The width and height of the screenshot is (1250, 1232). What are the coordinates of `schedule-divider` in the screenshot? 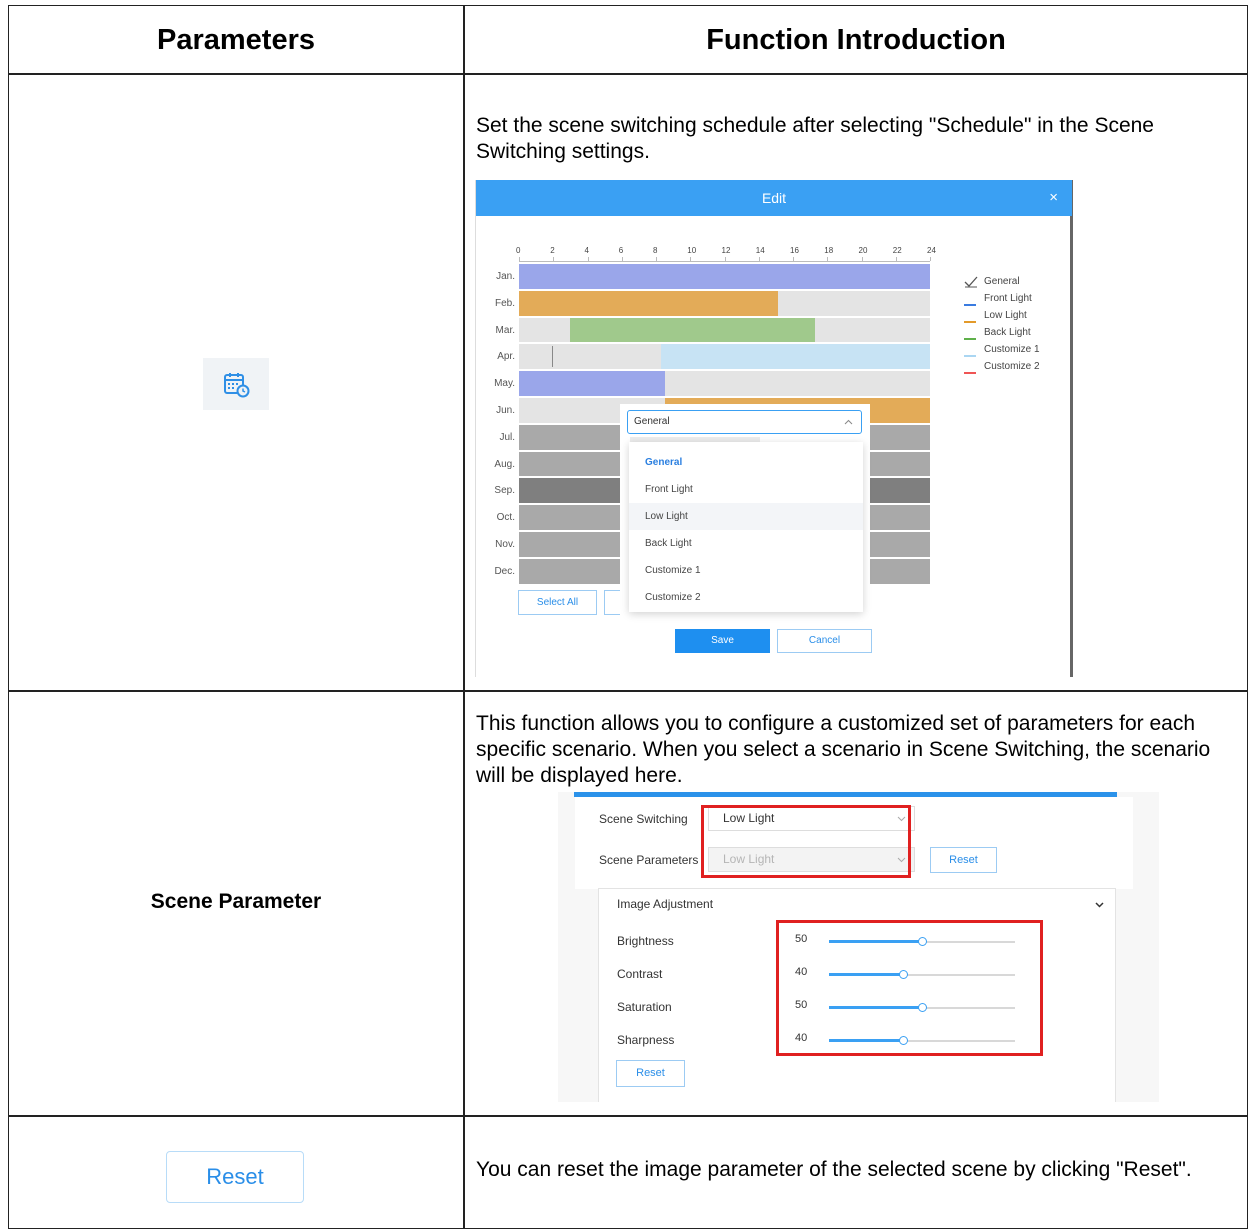 It's located at (552, 357).